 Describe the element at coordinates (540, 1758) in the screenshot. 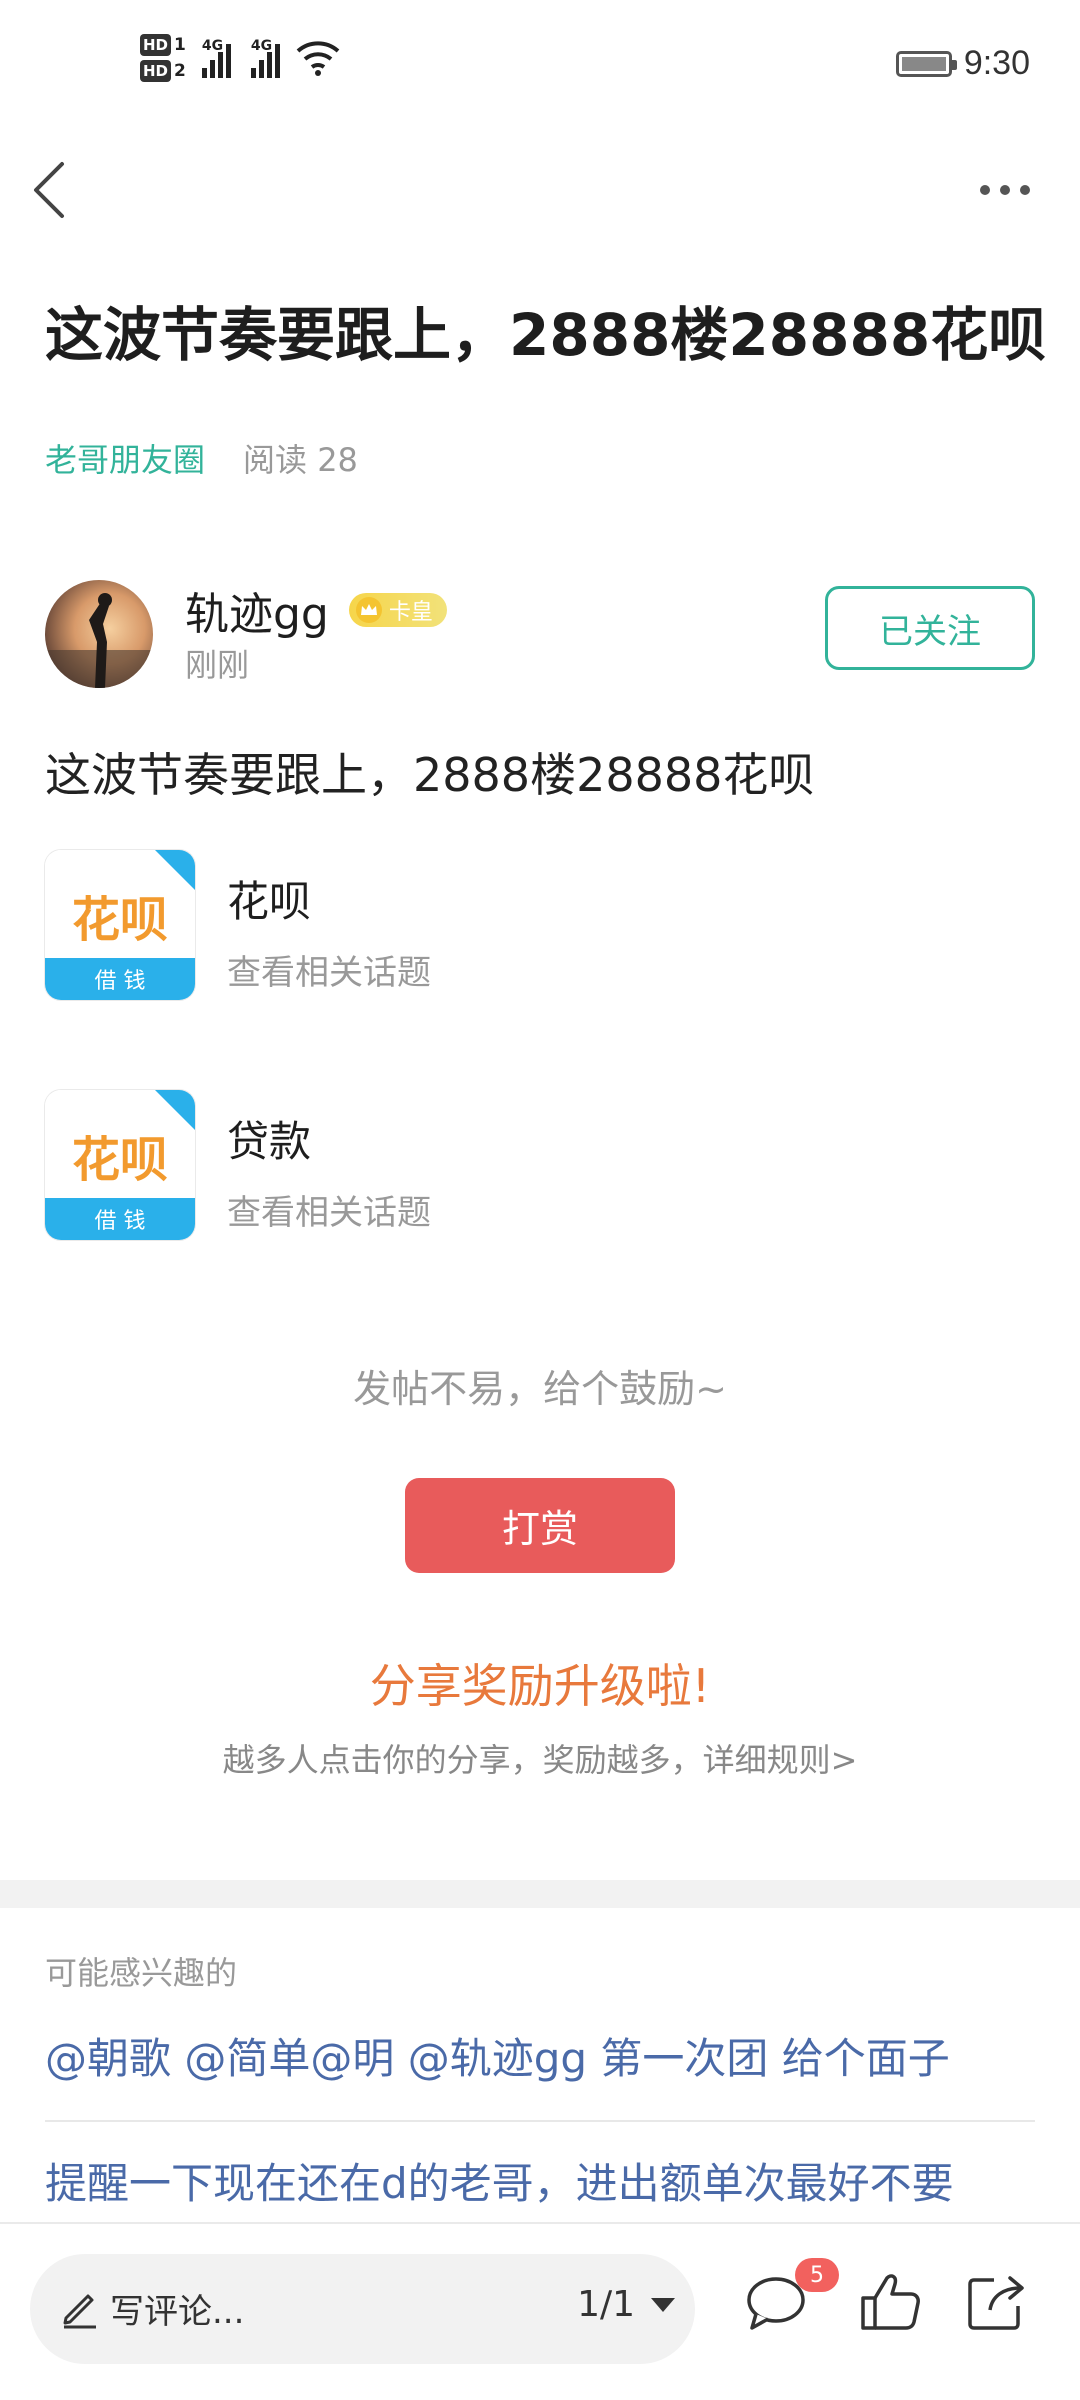

I see `share-rules-link: 越多人点击你的分享，奖励越多，详细规则>` at that location.